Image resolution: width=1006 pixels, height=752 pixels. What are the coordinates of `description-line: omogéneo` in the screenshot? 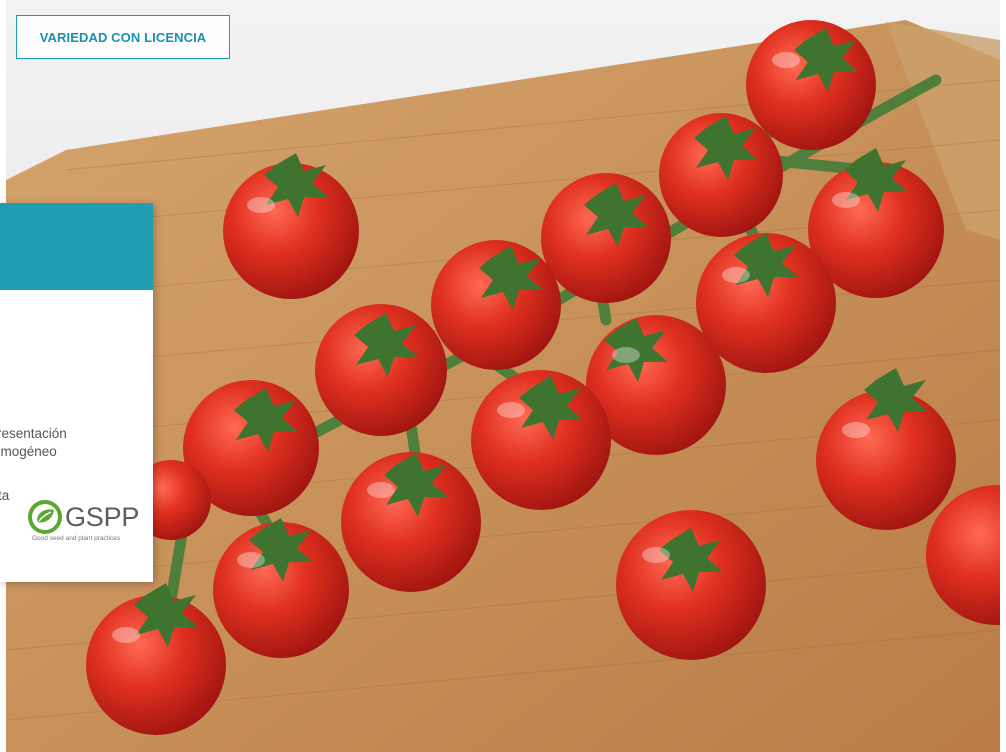 It's located at (28, 451).